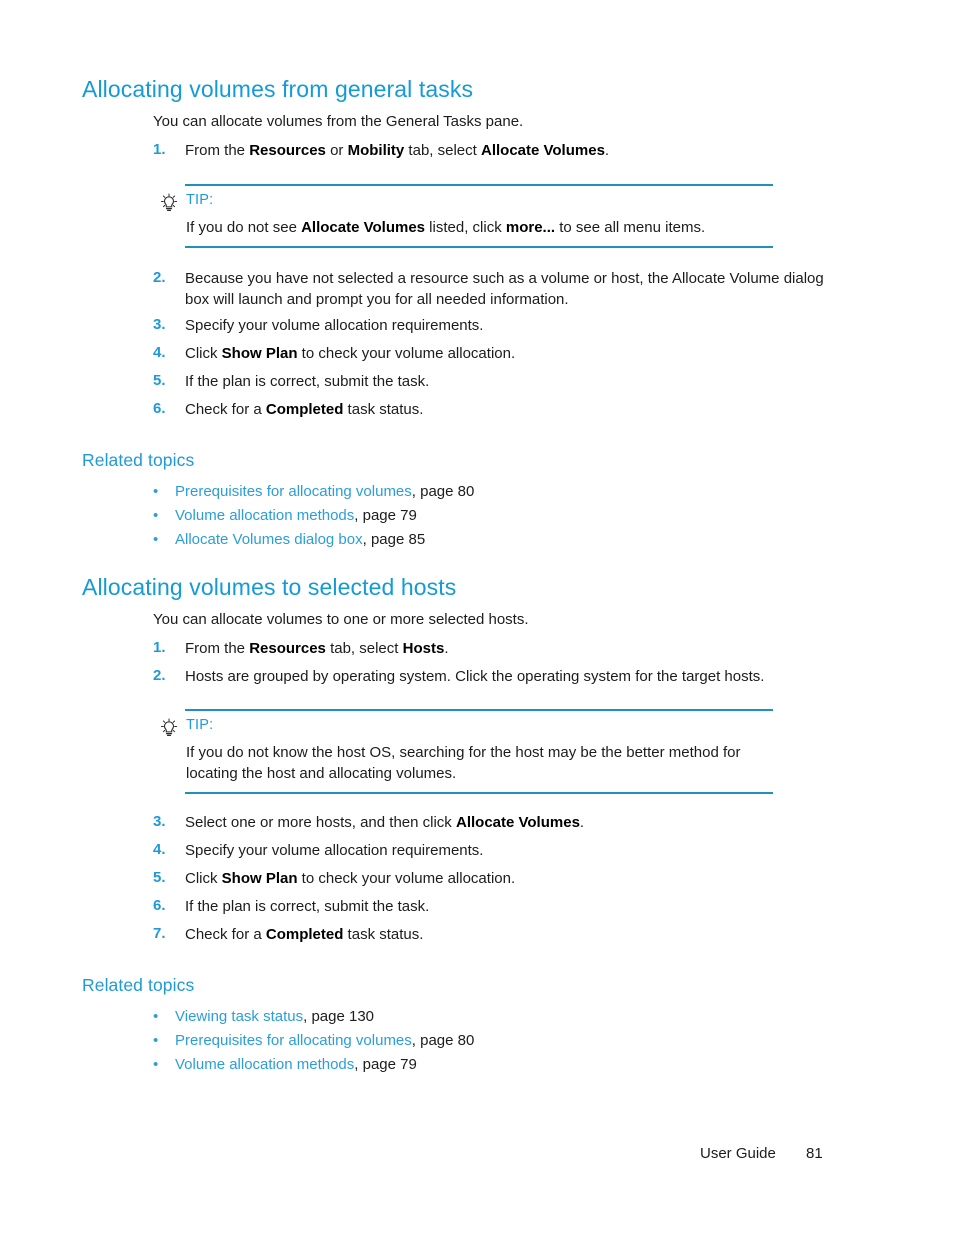  I want to click on related-topic-item: • Allocate Volumes dialog box, page 85, so click(289, 540).